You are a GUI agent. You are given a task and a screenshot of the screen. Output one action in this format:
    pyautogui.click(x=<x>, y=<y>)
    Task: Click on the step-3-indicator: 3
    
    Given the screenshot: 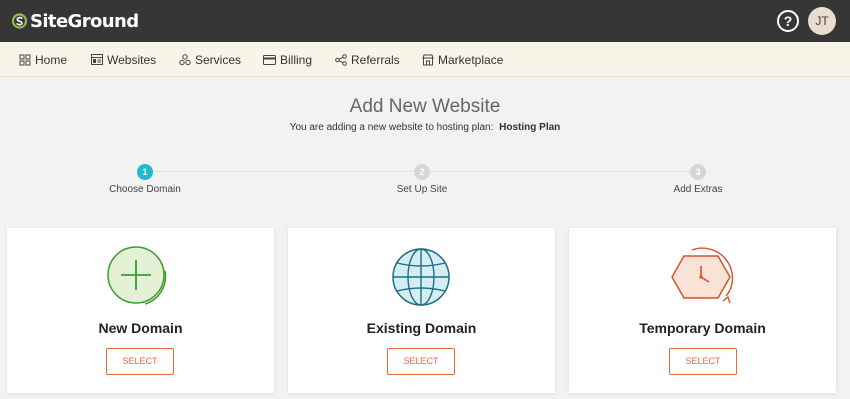 What is the action you would take?
    pyautogui.click(x=698, y=172)
    